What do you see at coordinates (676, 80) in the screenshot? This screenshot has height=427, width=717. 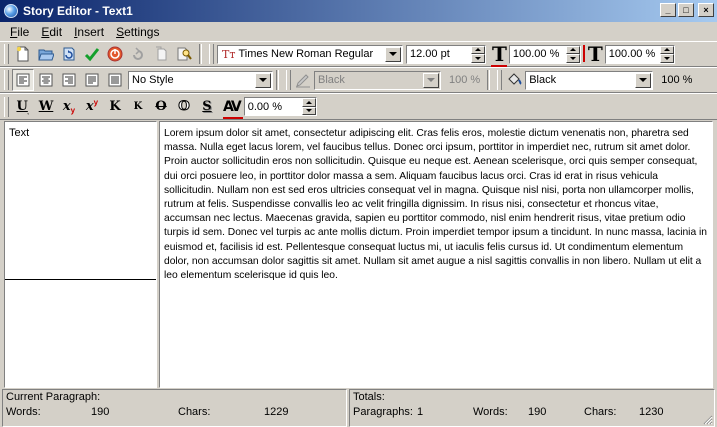 I see `fill-shade-value: 100 %` at bounding box center [676, 80].